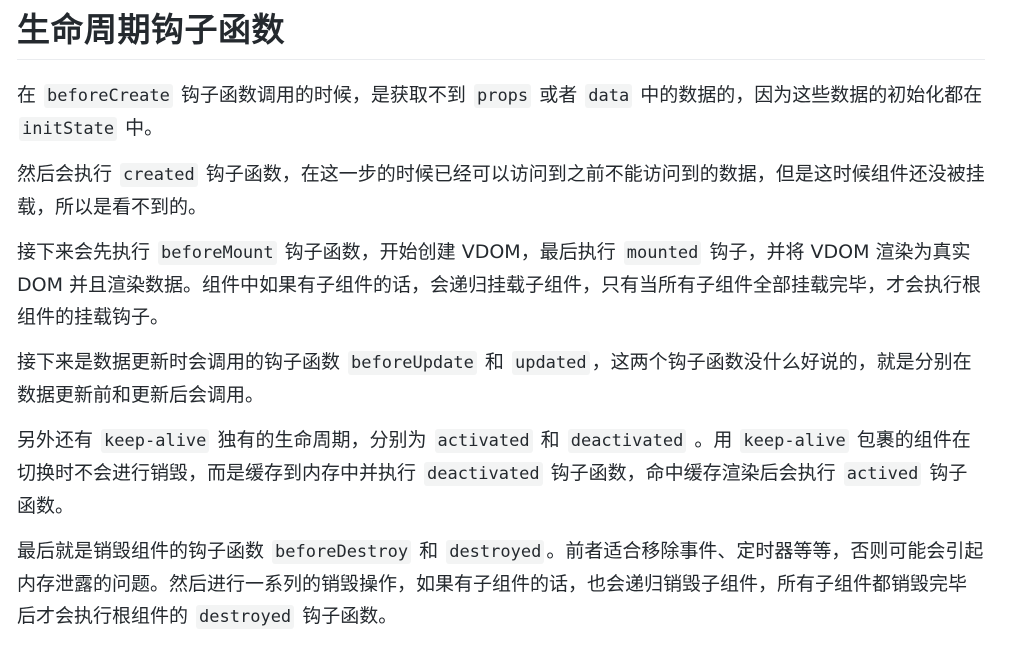  What do you see at coordinates (412, 363) in the screenshot?
I see `inline-code: beforeUpdate` at bounding box center [412, 363].